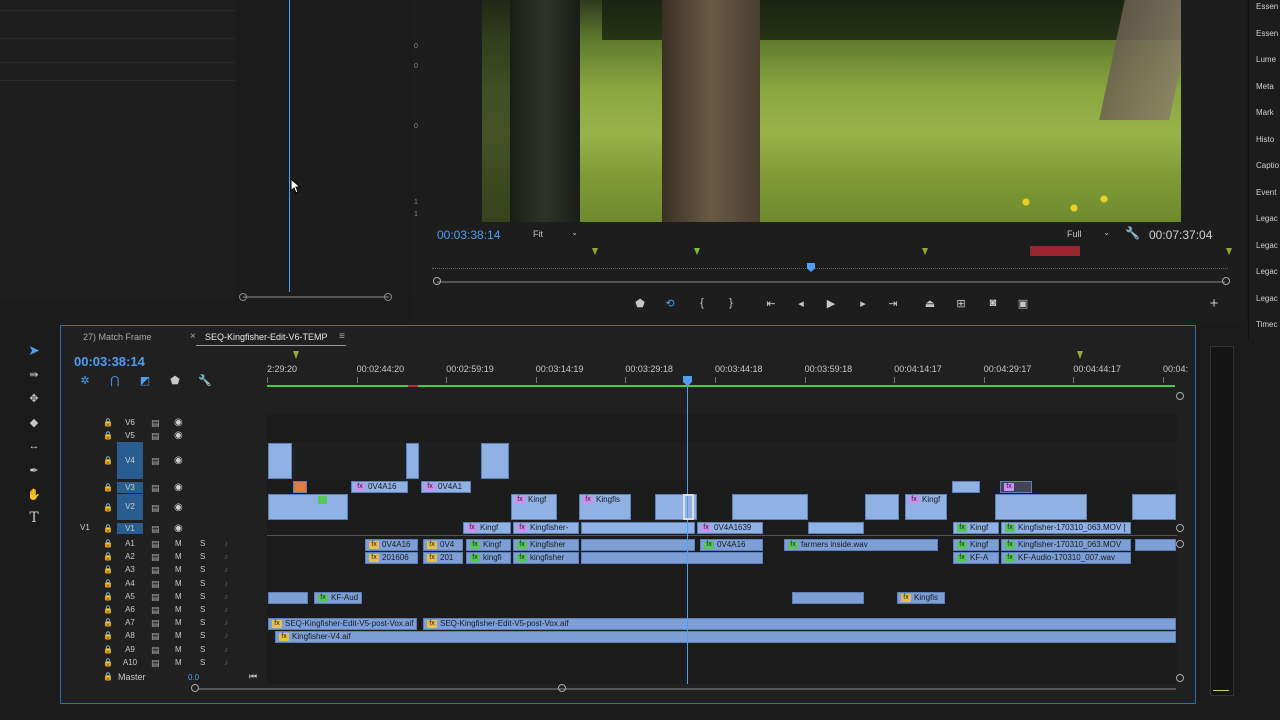  Describe the element at coordinates (34, 422) in the screenshot. I see `razor-tool-icon: ◆` at that location.